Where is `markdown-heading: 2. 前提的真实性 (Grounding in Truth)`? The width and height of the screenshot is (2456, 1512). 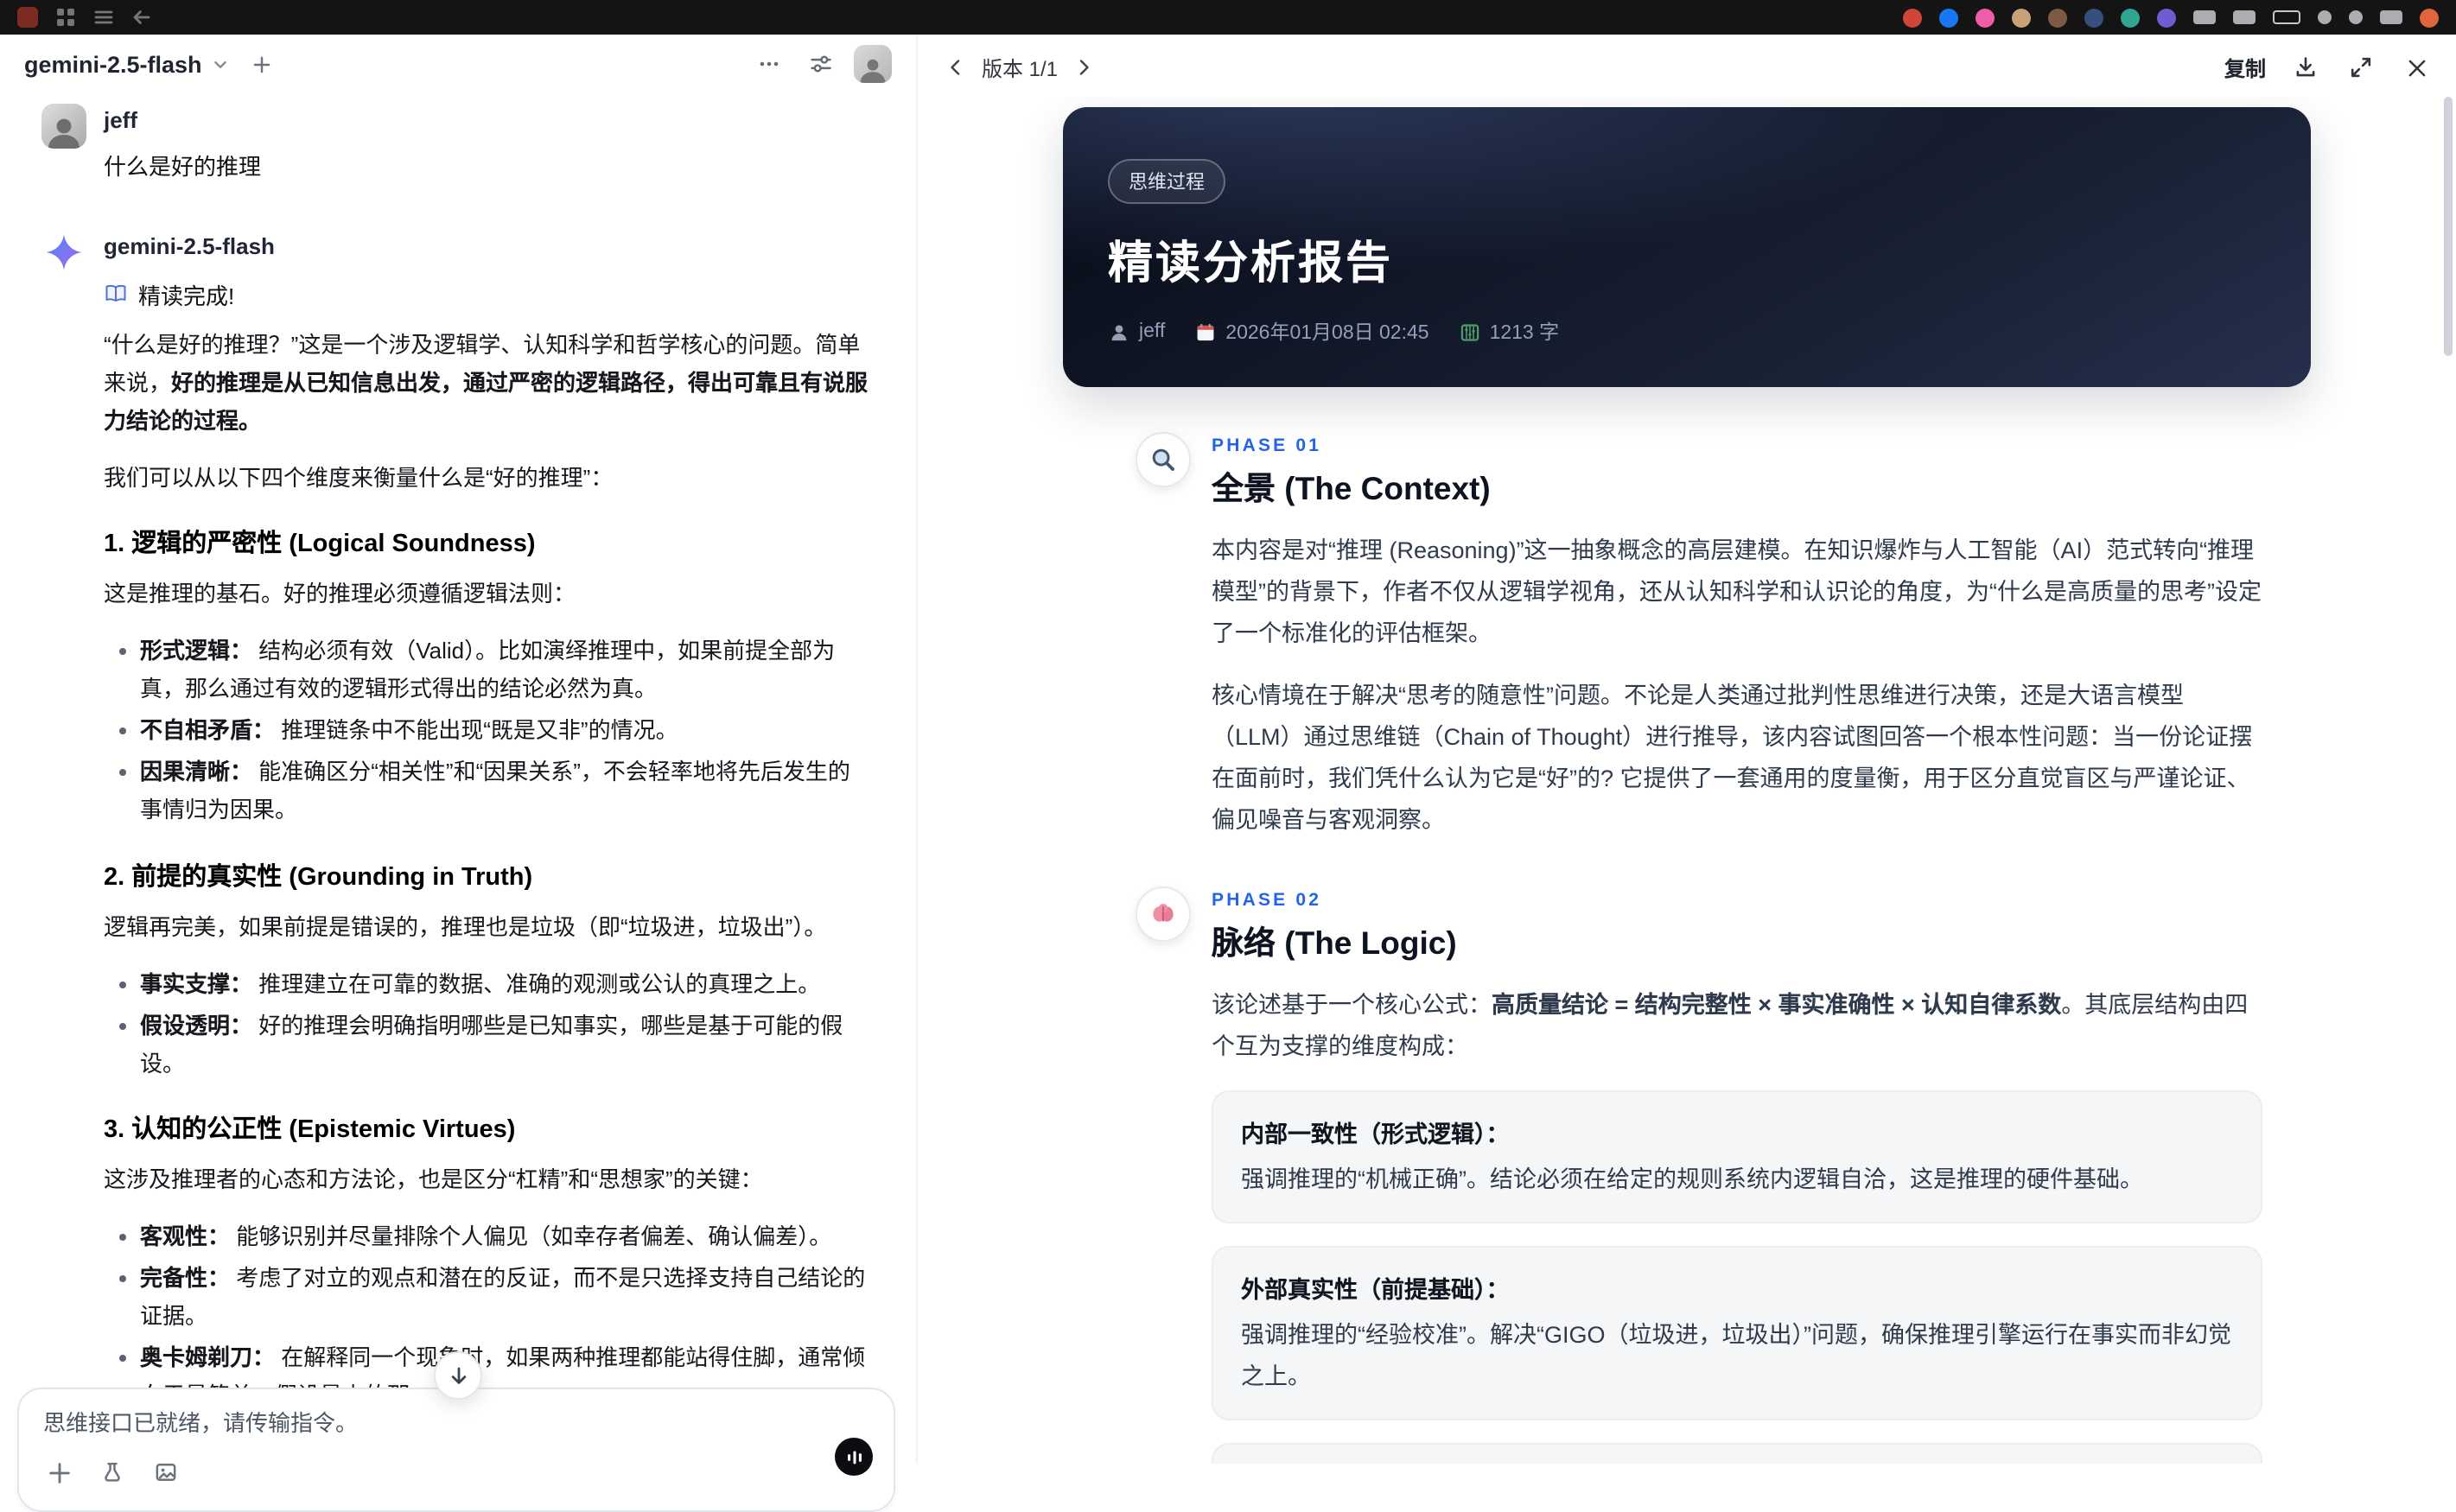
markdown-heading: 2. 前提的真实性 (Grounding in Truth) is located at coordinates (487, 874).